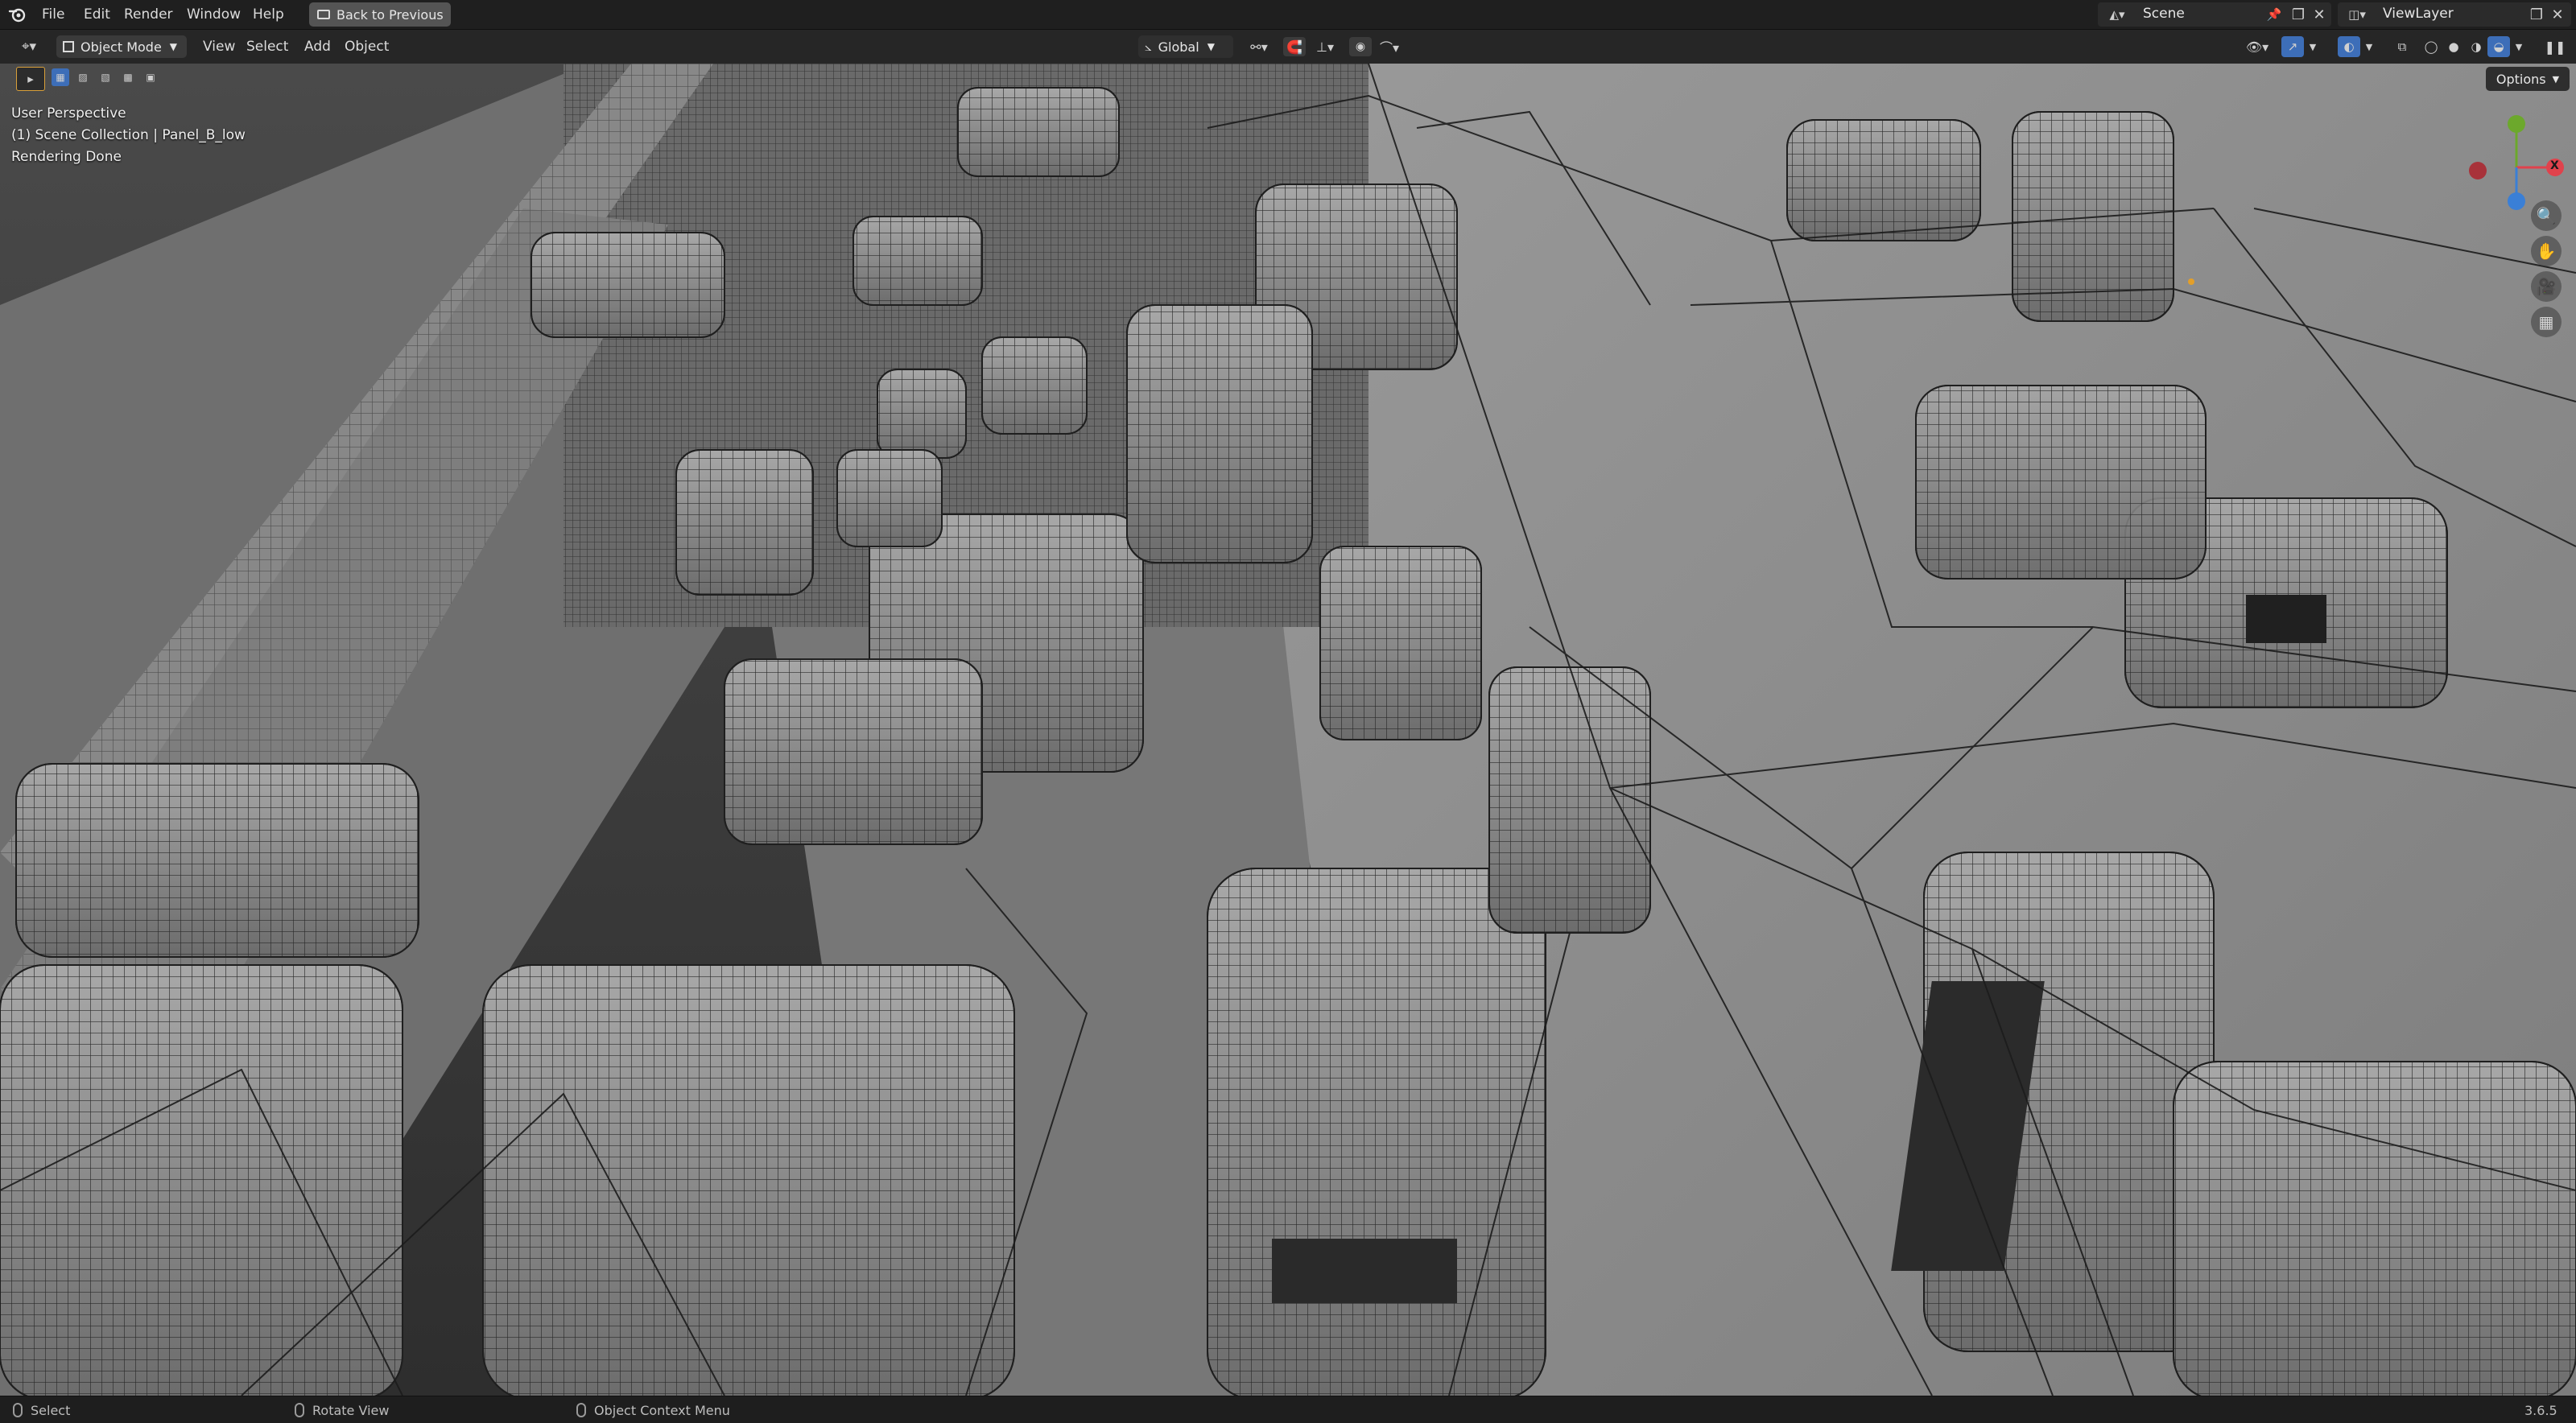 Image resolution: width=2576 pixels, height=1423 pixels. What do you see at coordinates (351, 1410) in the screenshot?
I see `status-rotate-label: Rotate View` at bounding box center [351, 1410].